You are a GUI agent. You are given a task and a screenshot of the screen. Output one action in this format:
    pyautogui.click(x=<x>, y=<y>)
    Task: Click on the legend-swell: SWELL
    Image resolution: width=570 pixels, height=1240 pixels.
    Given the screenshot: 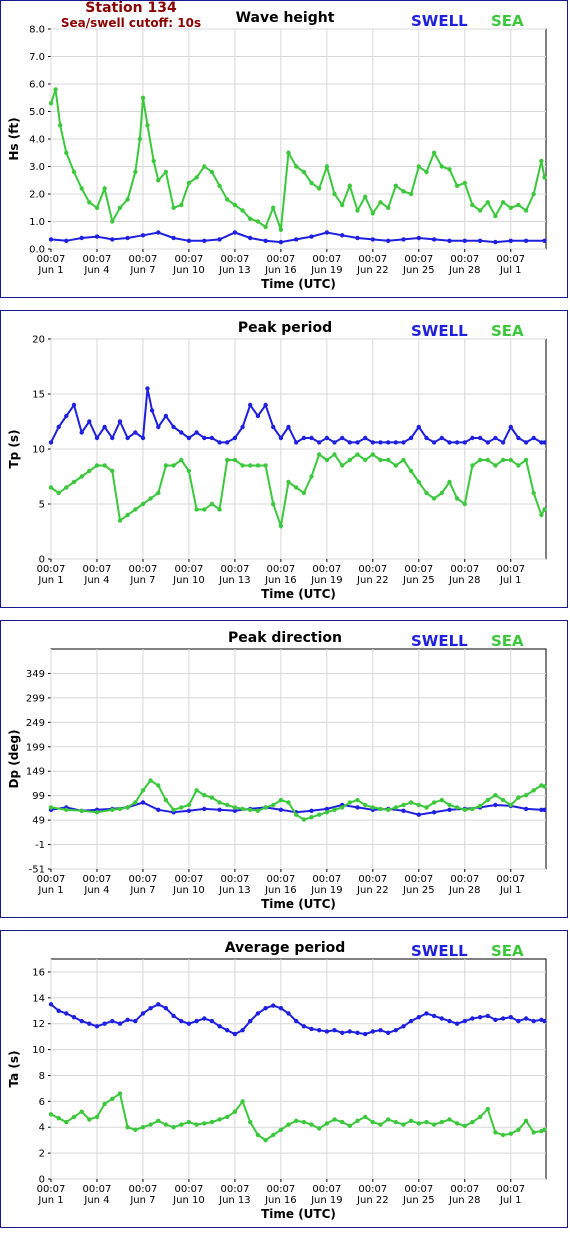 What is the action you would take?
    pyautogui.click(x=439, y=331)
    